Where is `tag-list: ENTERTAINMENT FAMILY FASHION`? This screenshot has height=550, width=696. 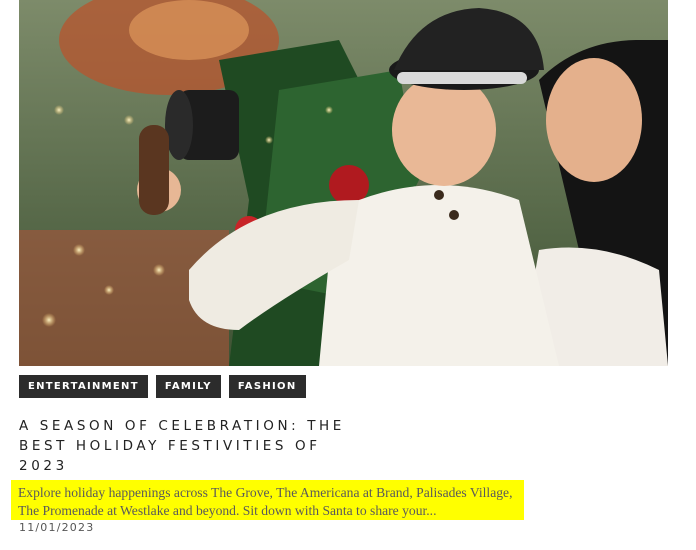 tag-list: ENTERTAINMENT FAMILY FASHION is located at coordinates (162, 386).